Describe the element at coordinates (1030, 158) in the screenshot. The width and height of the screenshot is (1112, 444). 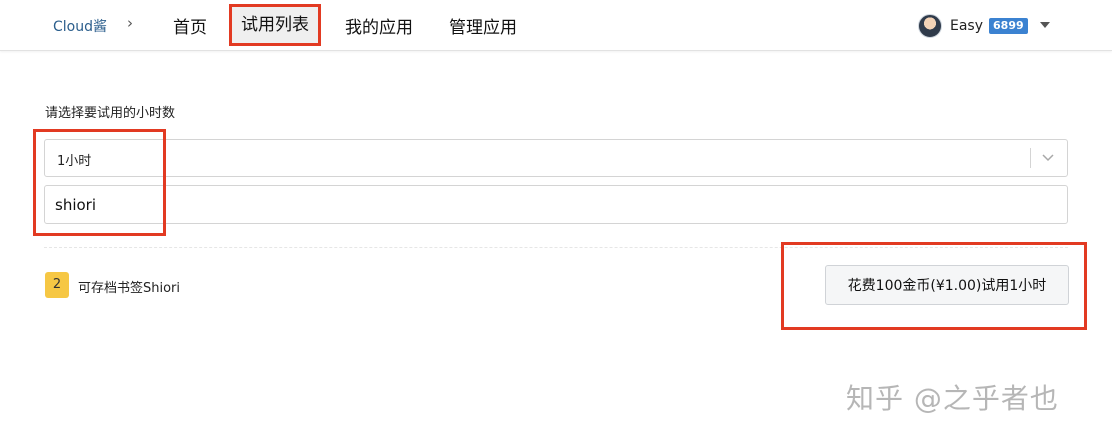
I see `select-divider` at that location.